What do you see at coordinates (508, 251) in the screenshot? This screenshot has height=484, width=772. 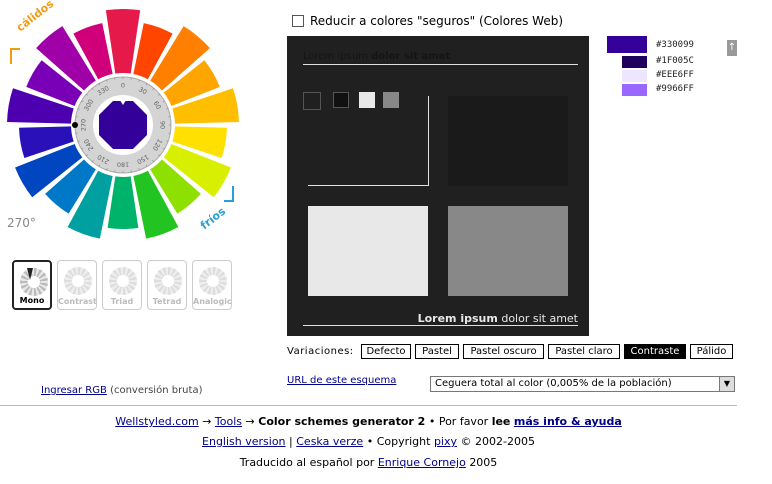 I see `preview-box-mid` at bounding box center [508, 251].